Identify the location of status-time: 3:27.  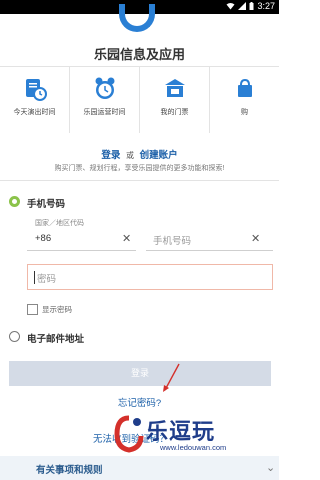
(266, 6).